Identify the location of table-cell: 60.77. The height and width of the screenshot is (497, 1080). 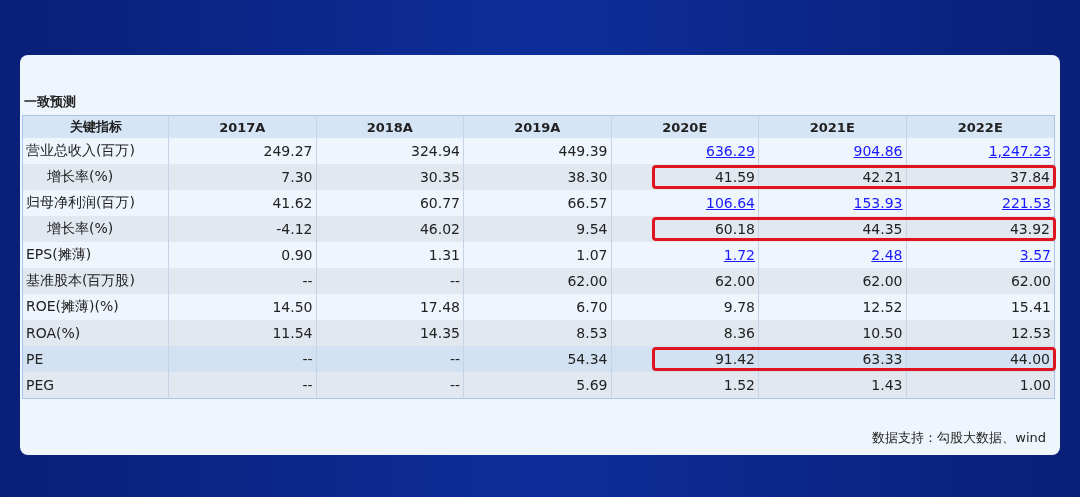
(439, 203).